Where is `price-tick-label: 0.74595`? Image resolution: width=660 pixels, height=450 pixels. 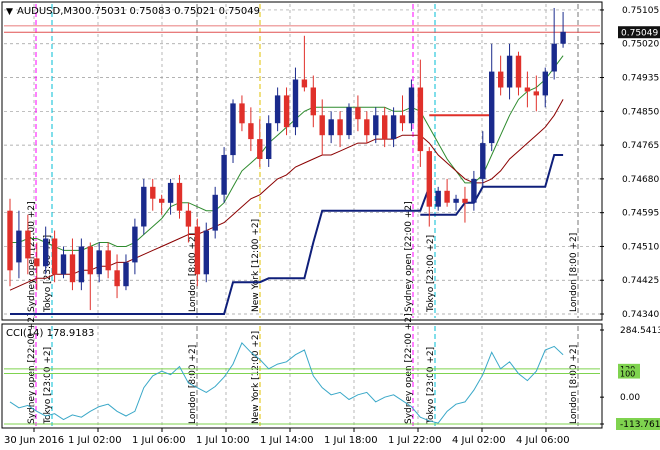
price-tick-label: 0.74595 is located at coordinates (640, 214).